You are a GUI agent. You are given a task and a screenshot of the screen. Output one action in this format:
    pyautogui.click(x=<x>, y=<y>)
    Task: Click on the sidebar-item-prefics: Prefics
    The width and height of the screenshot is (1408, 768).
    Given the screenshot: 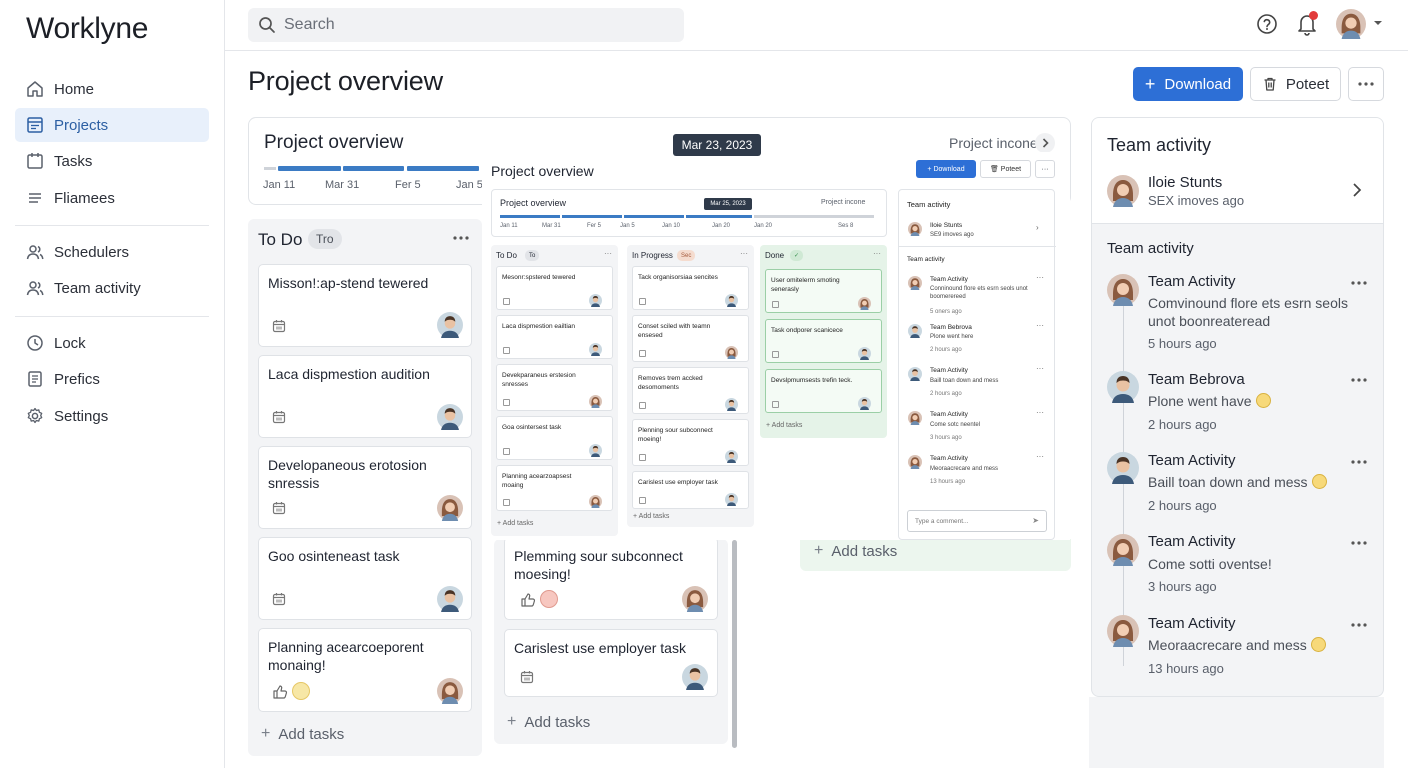 What is the action you would take?
    pyautogui.click(x=112, y=379)
    